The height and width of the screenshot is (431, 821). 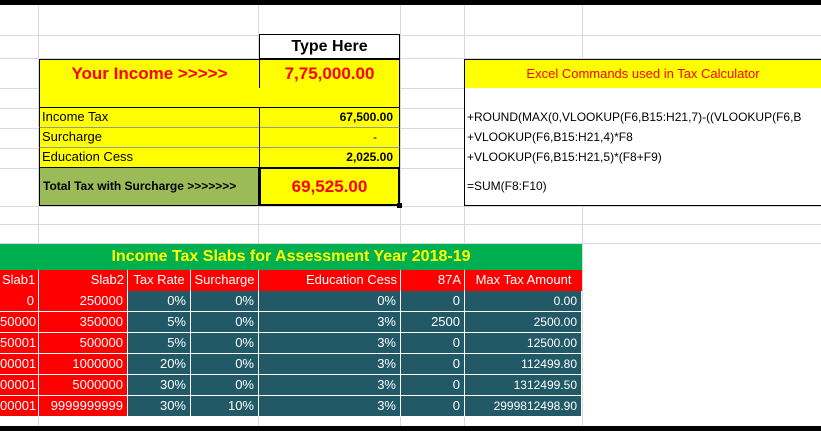 I want to click on cell-surcharge: 10%, so click(x=225, y=406).